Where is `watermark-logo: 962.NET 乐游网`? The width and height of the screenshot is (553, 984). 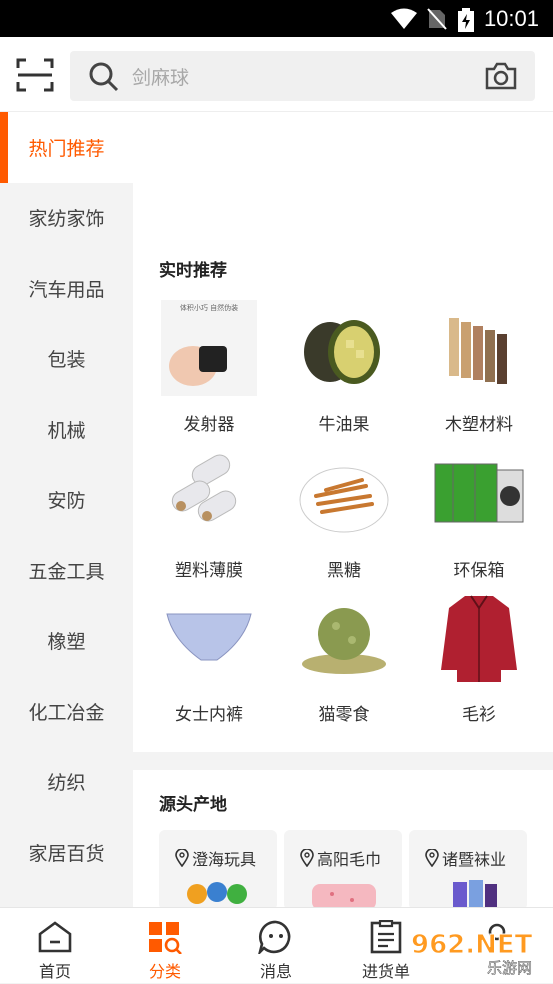 watermark-logo: 962.NET 乐游网 is located at coordinates (472, 954).